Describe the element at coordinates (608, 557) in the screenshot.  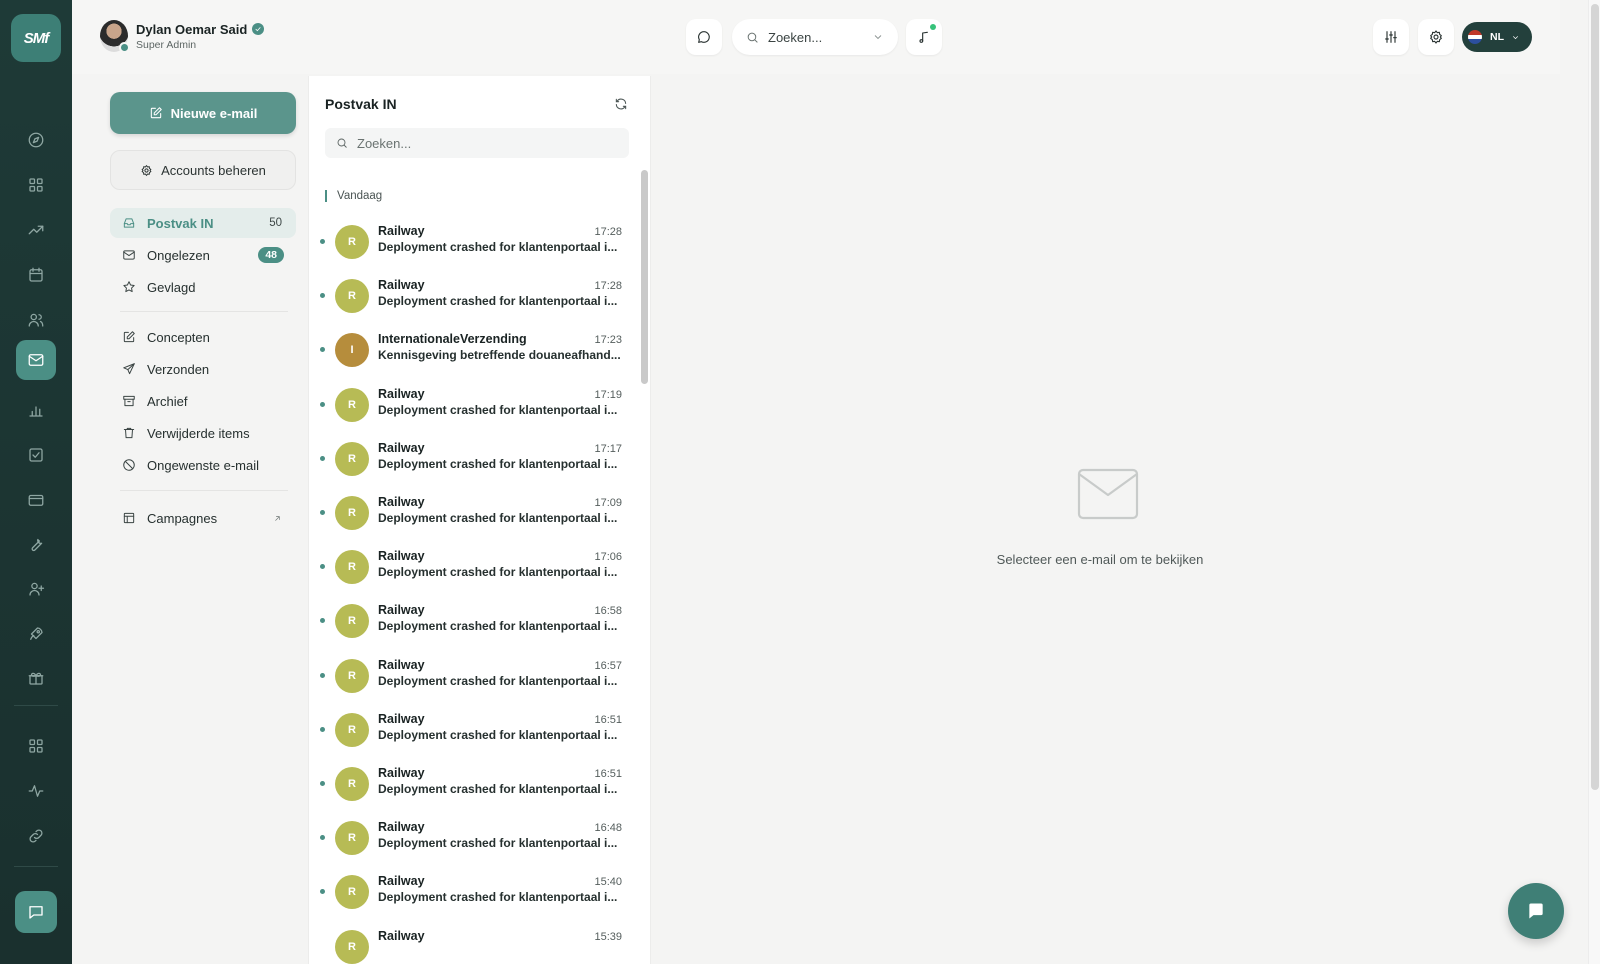
I see `email-time: 17:06` at that location.